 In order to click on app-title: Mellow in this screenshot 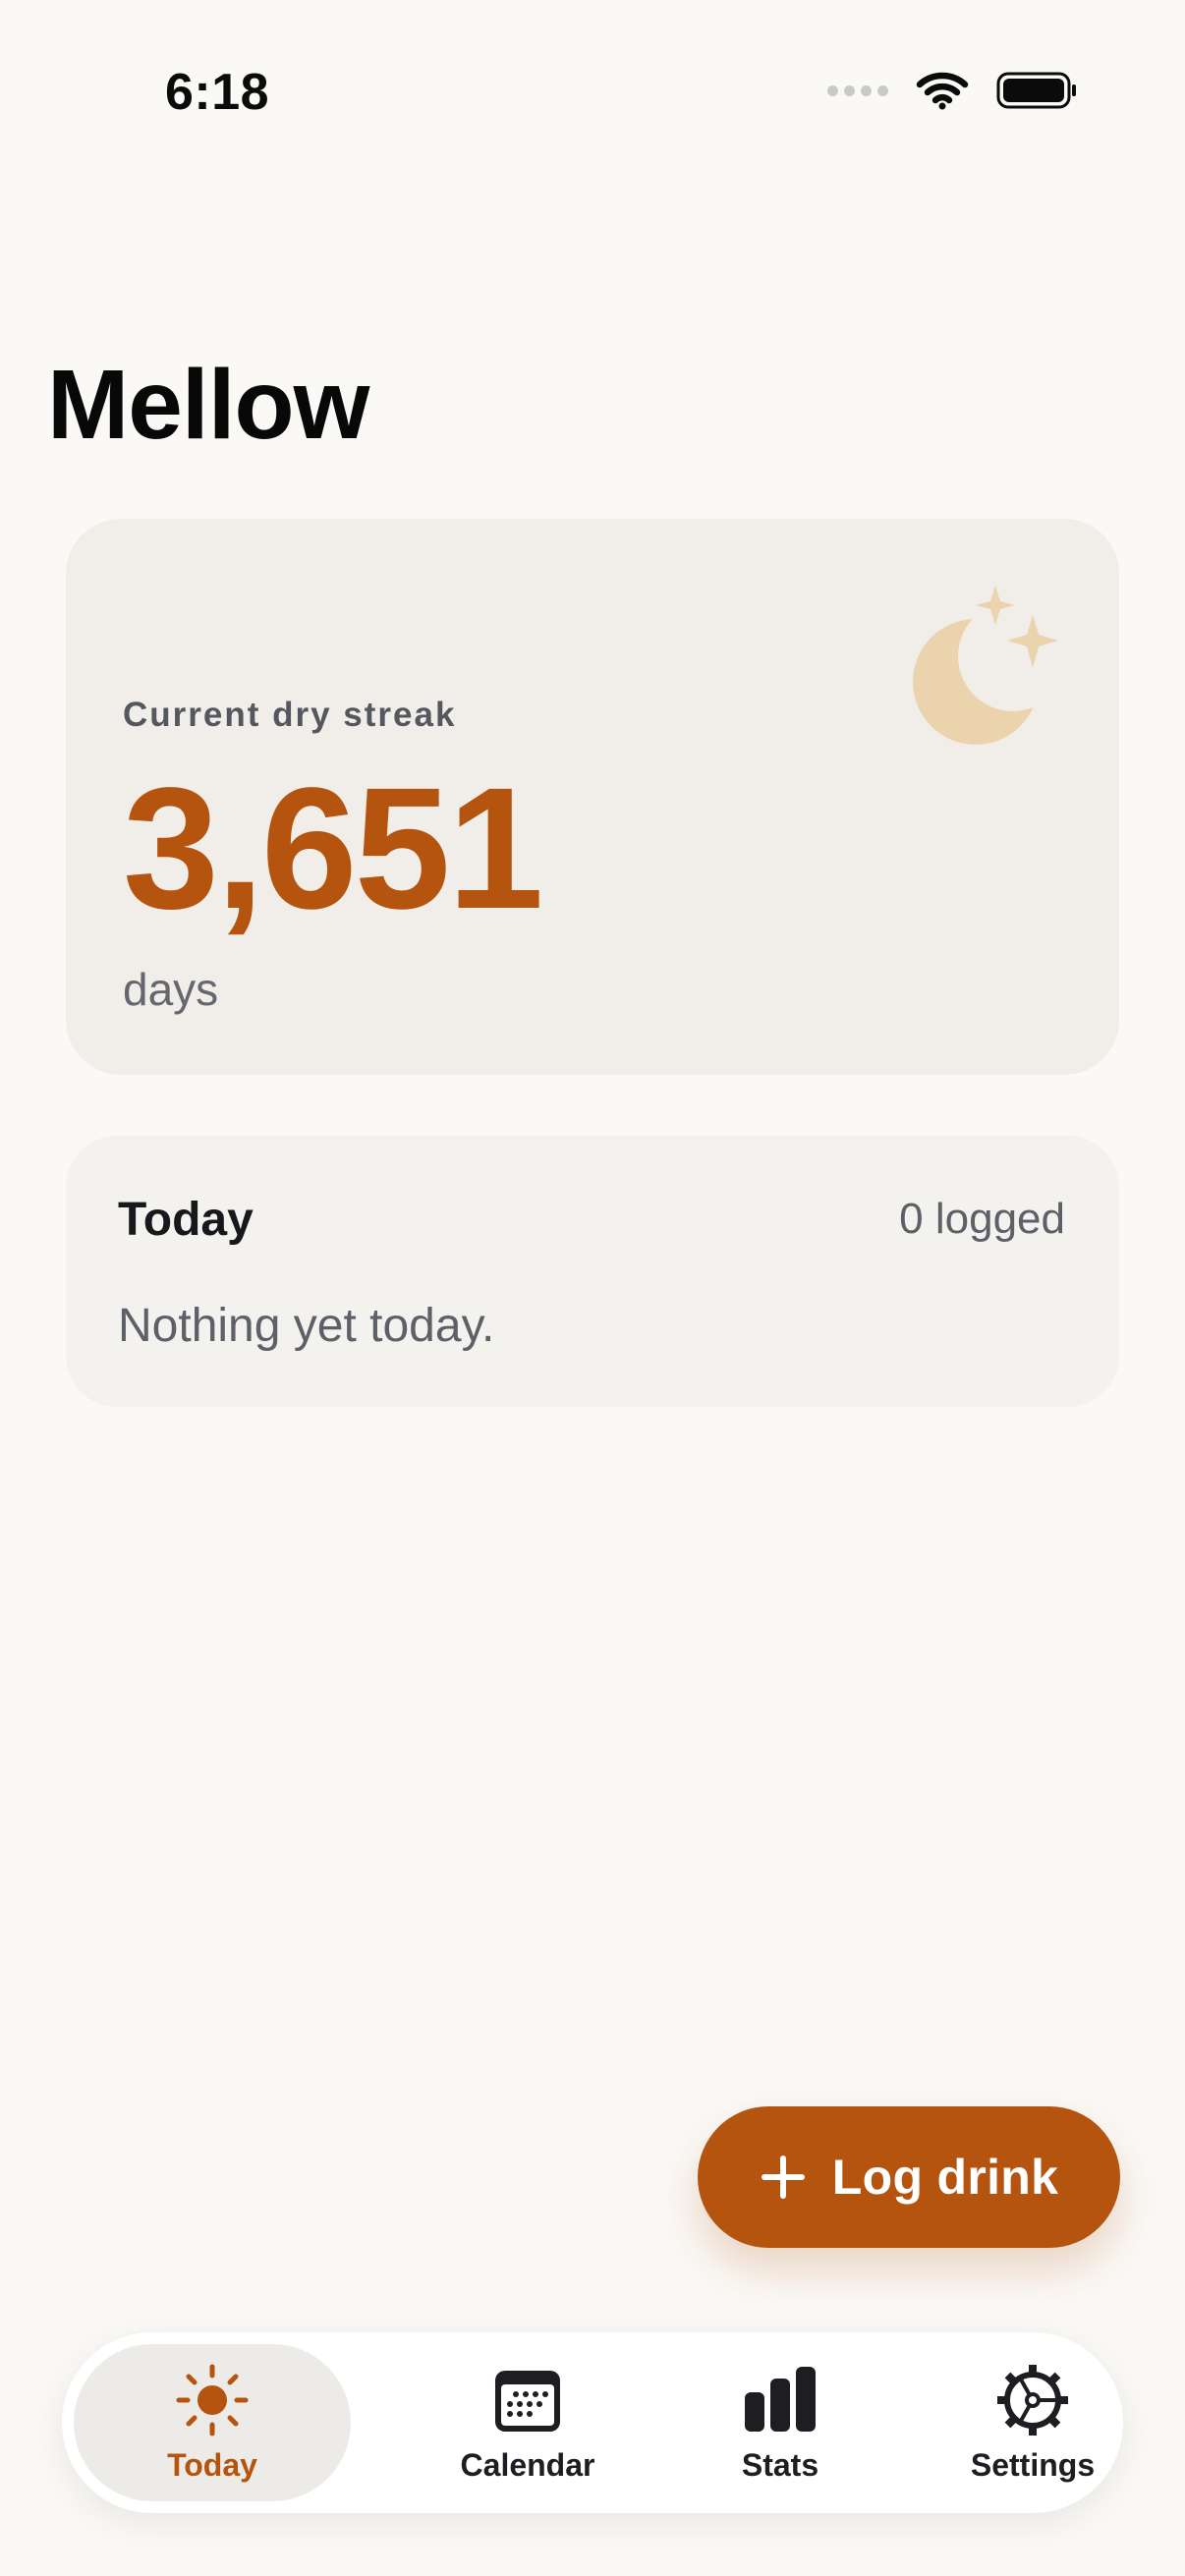, I will do `click(208, 405)`.